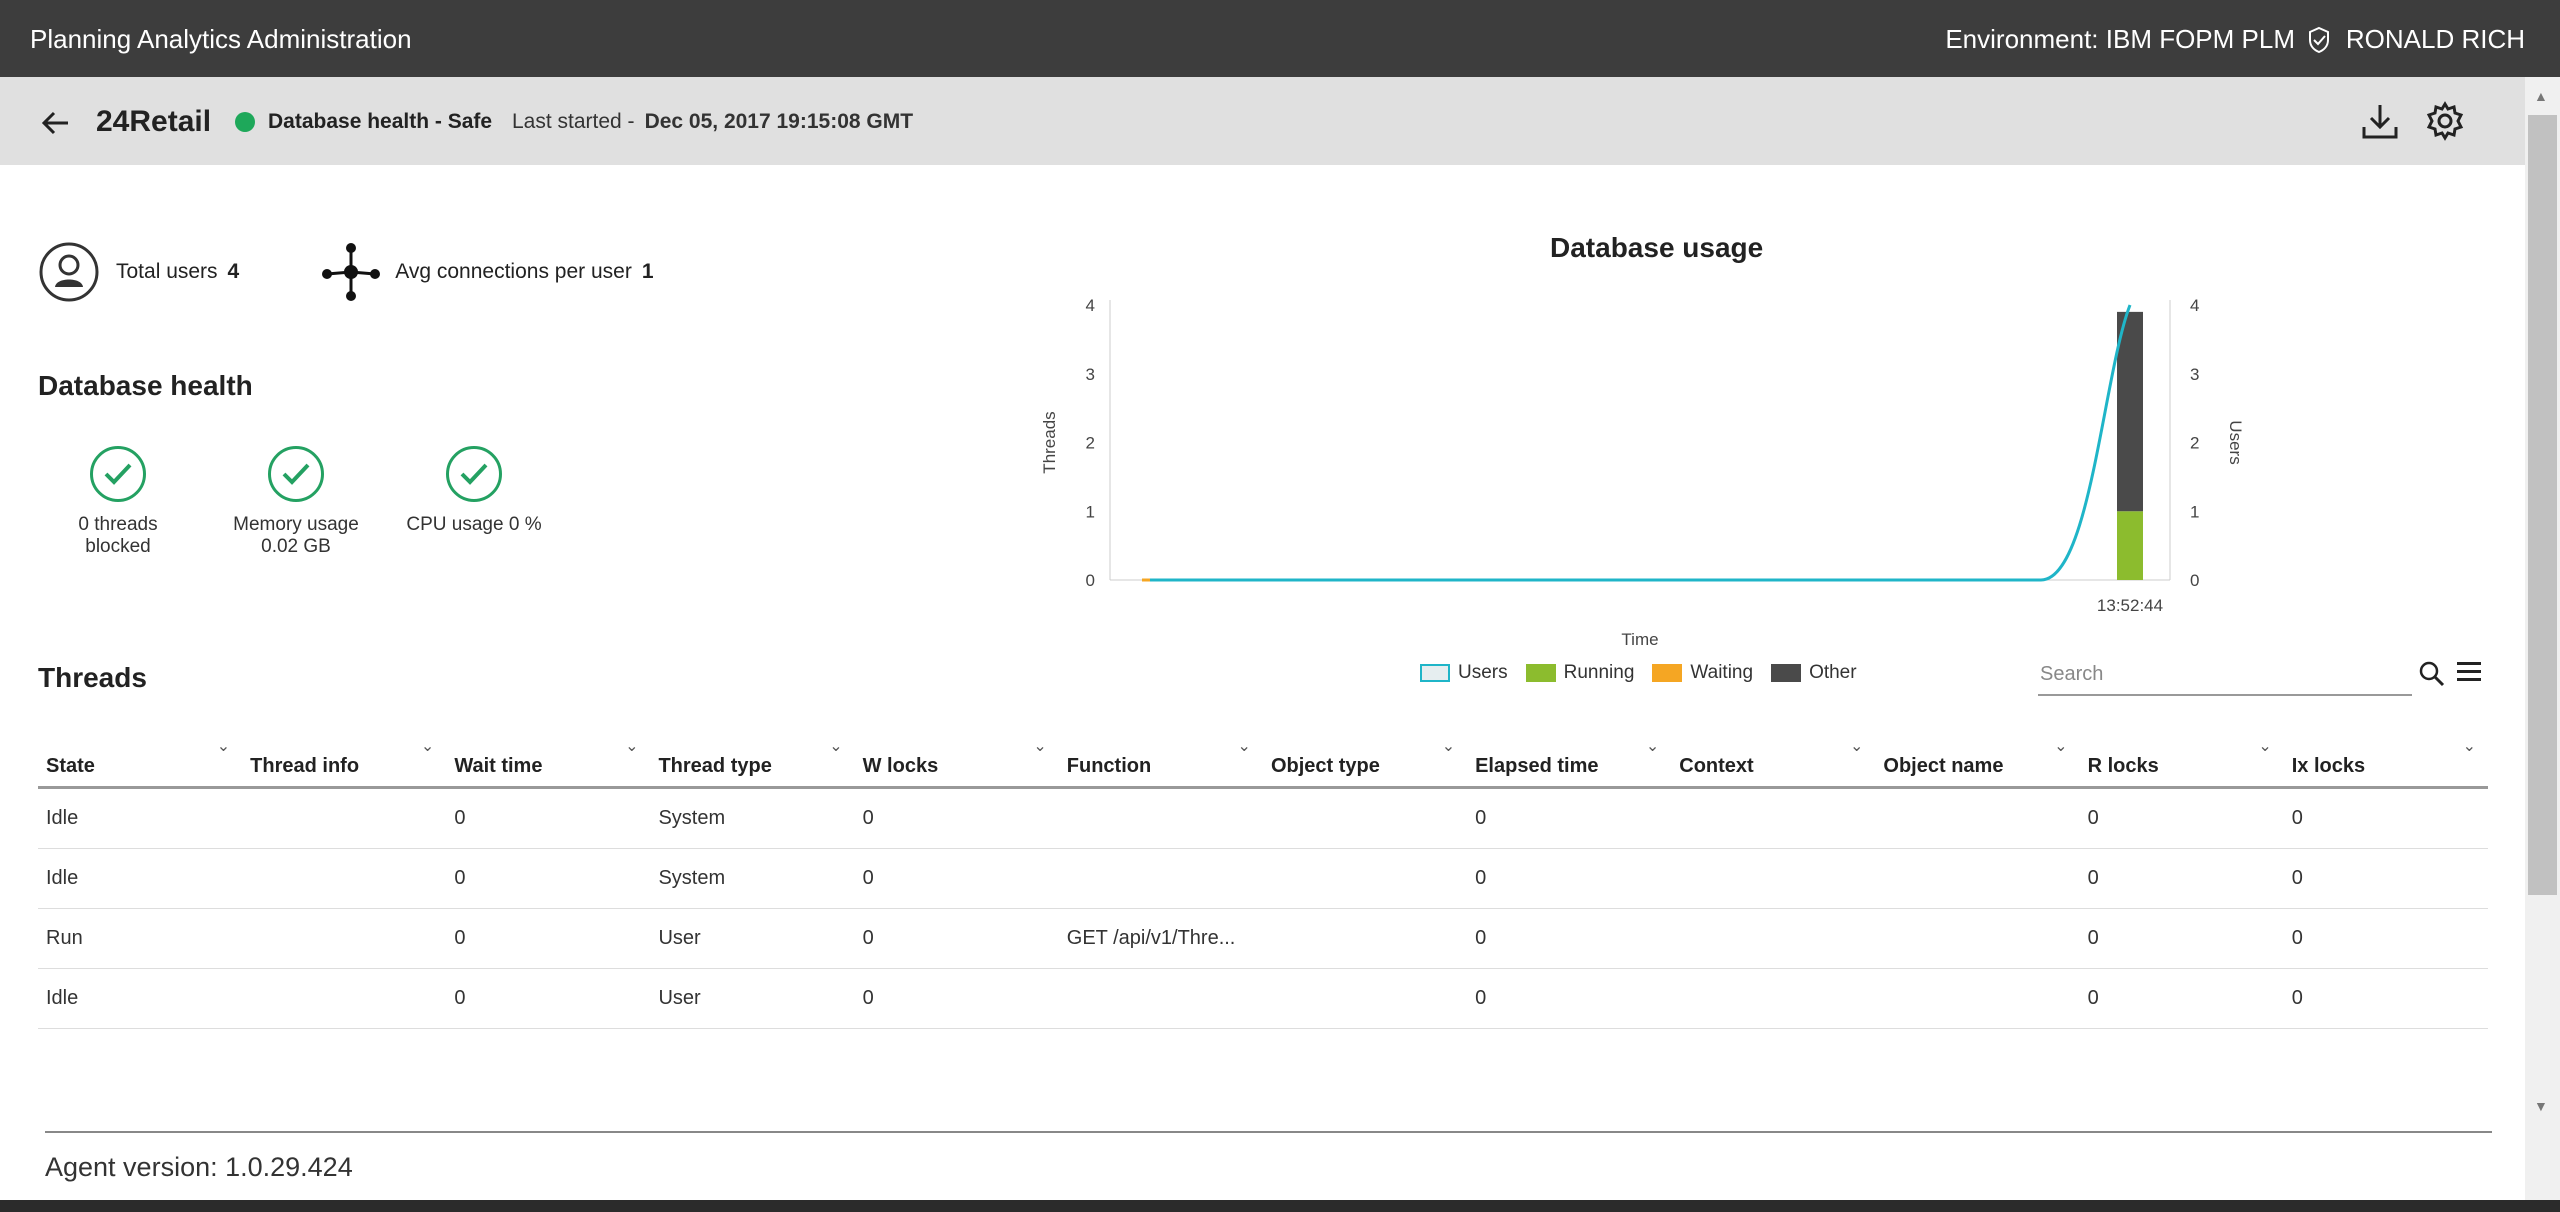 This screenshot has height=1212, width=2560. I want to click on x-axis-label: Time, so click(1639, 639).